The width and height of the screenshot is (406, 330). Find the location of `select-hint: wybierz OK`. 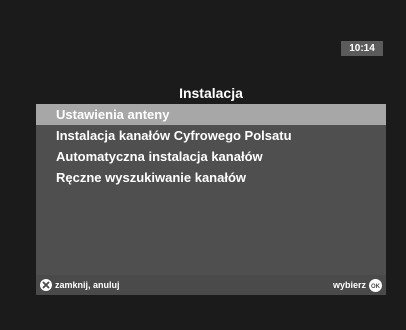

select-hint: wybierz OK is located at coordinates (357, 285).